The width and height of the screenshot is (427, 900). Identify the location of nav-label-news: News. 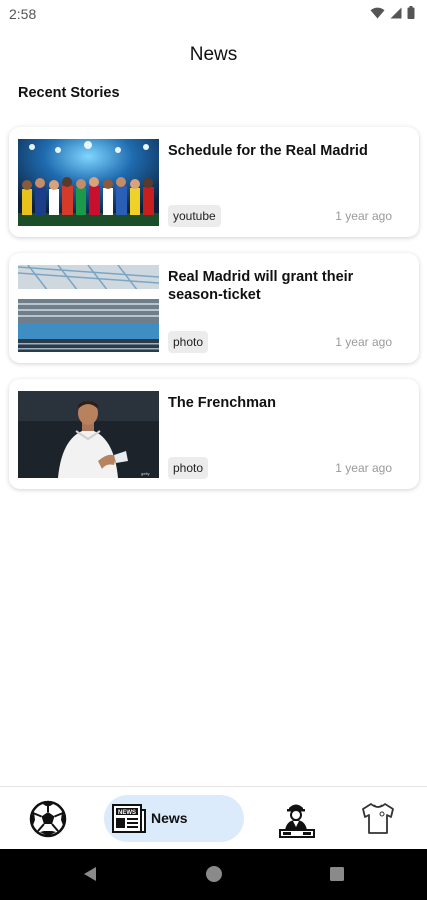
(169, 818).